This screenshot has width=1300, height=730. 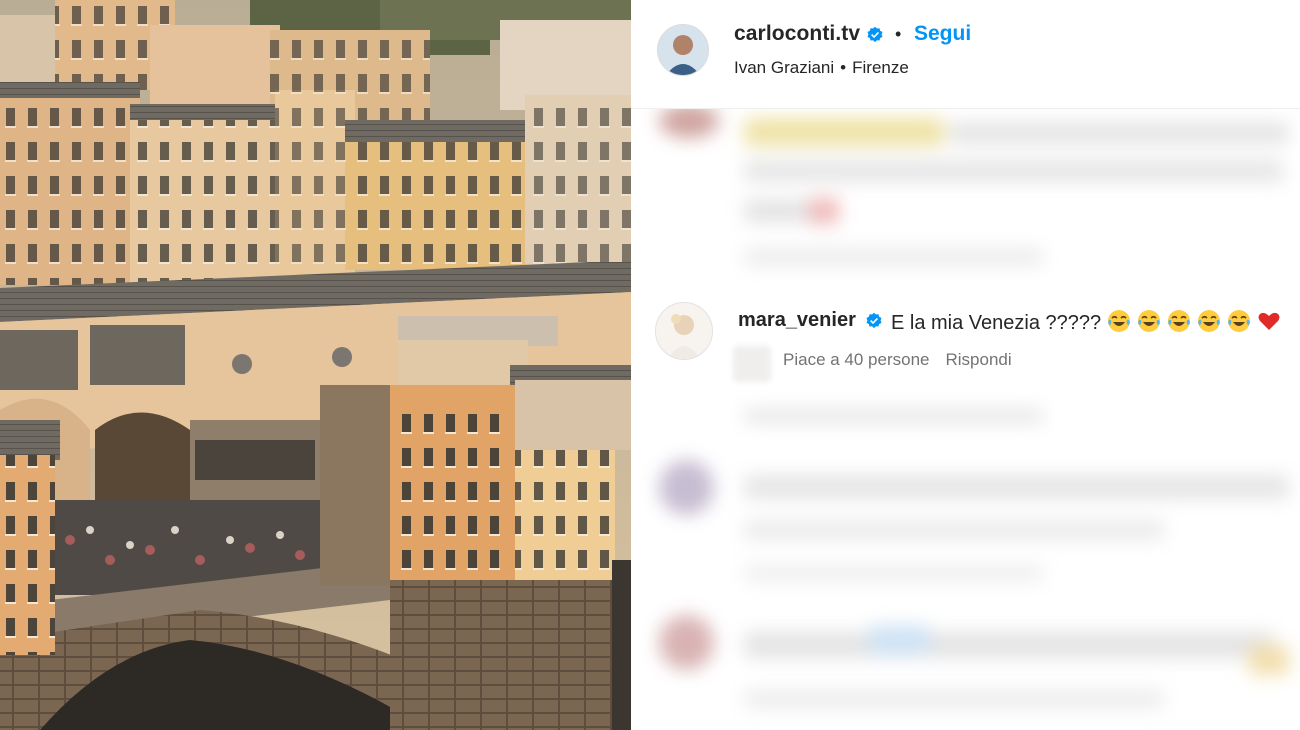 I want to click on follow-button: Segui, so click(x=942, y=34).